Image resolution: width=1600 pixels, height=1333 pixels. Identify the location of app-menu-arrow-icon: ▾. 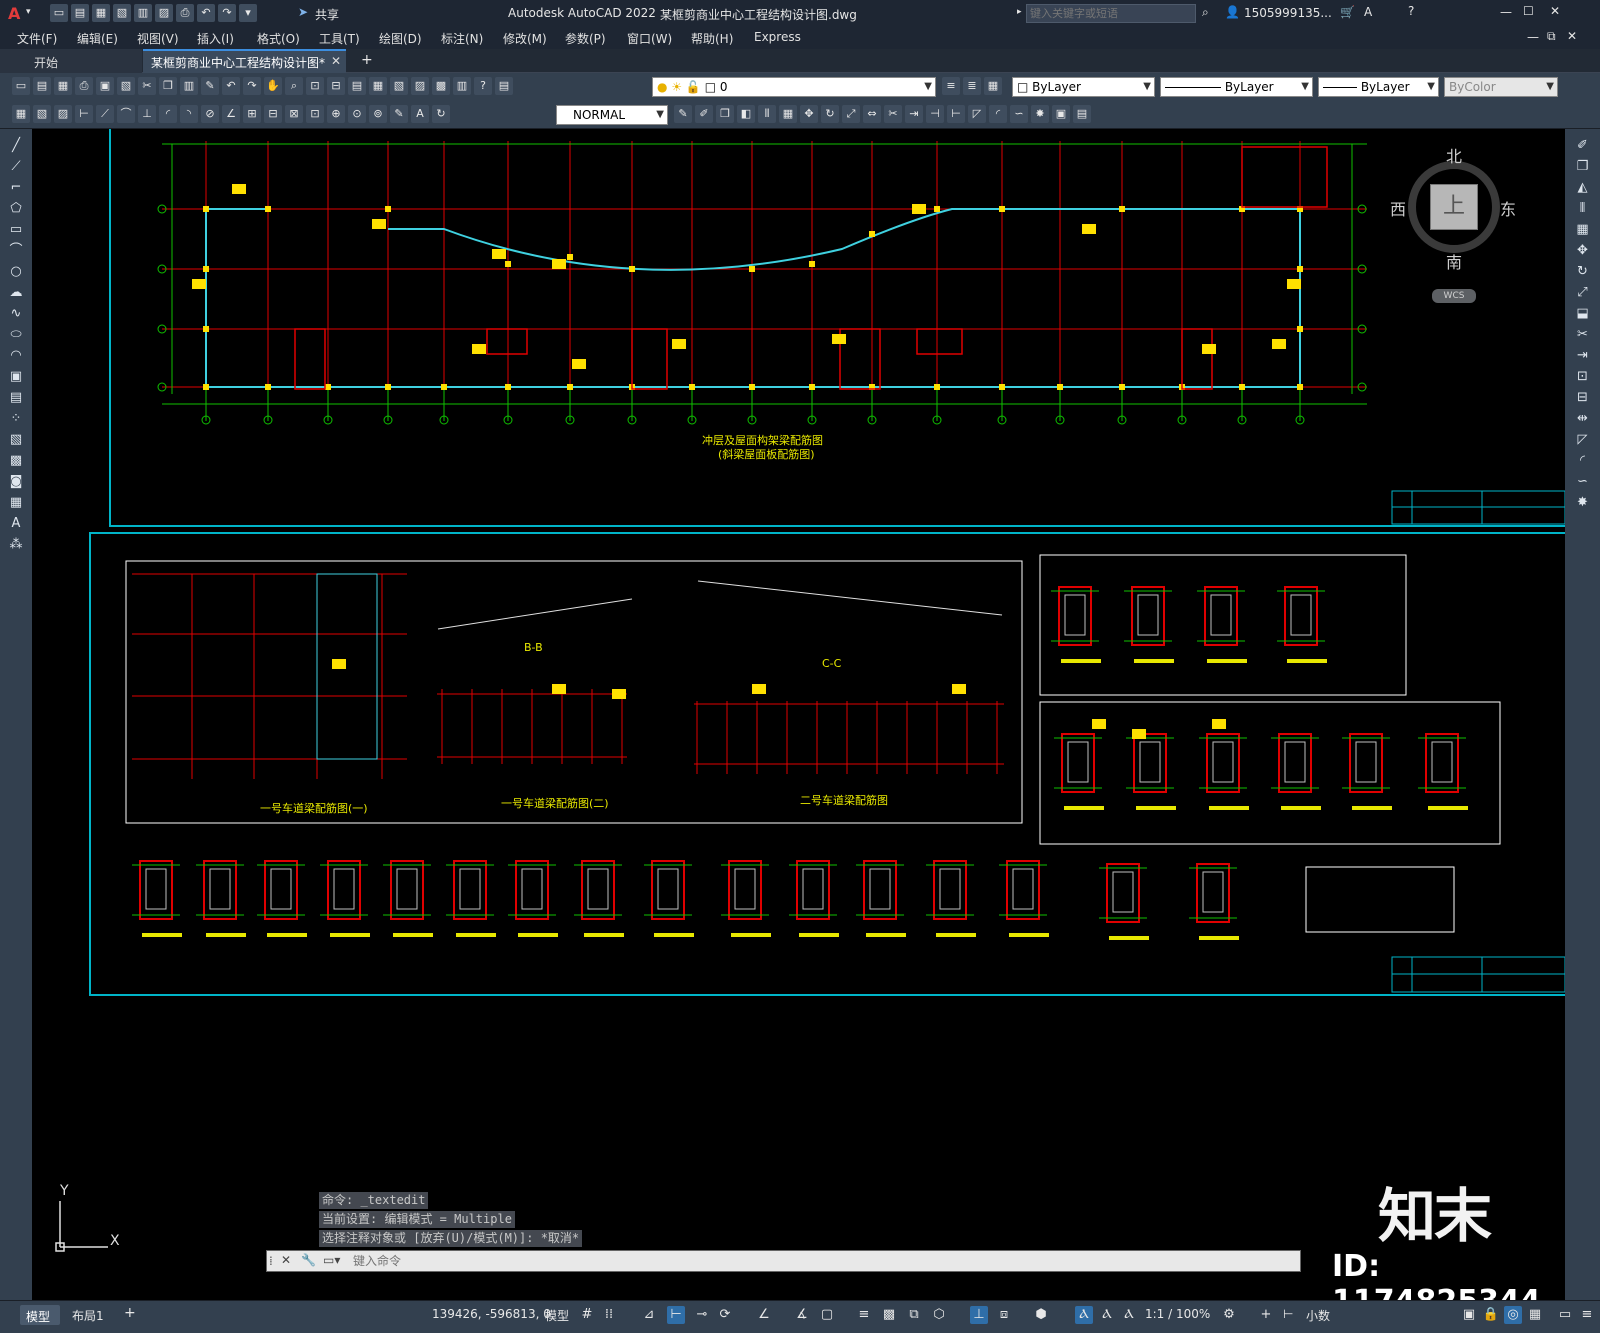
(28, 12).